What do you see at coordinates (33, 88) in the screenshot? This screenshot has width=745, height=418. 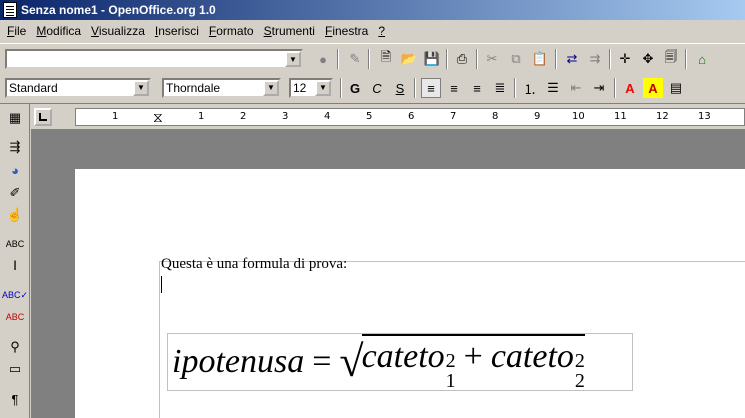 I see `paragraph-style-value: Standard` at bounding box center [33, 88].